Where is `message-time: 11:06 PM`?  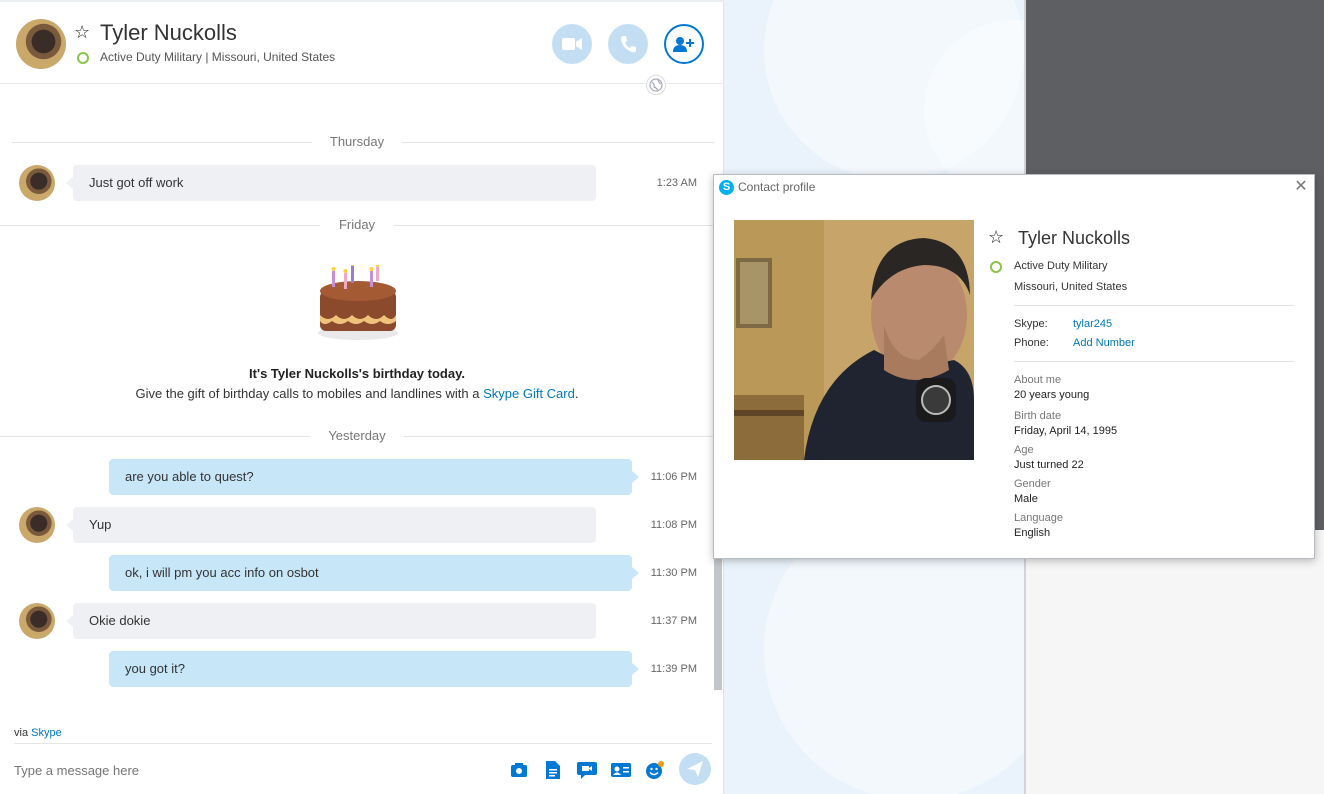 message-time: 11:06 PM is located at coordinates (673, 477).